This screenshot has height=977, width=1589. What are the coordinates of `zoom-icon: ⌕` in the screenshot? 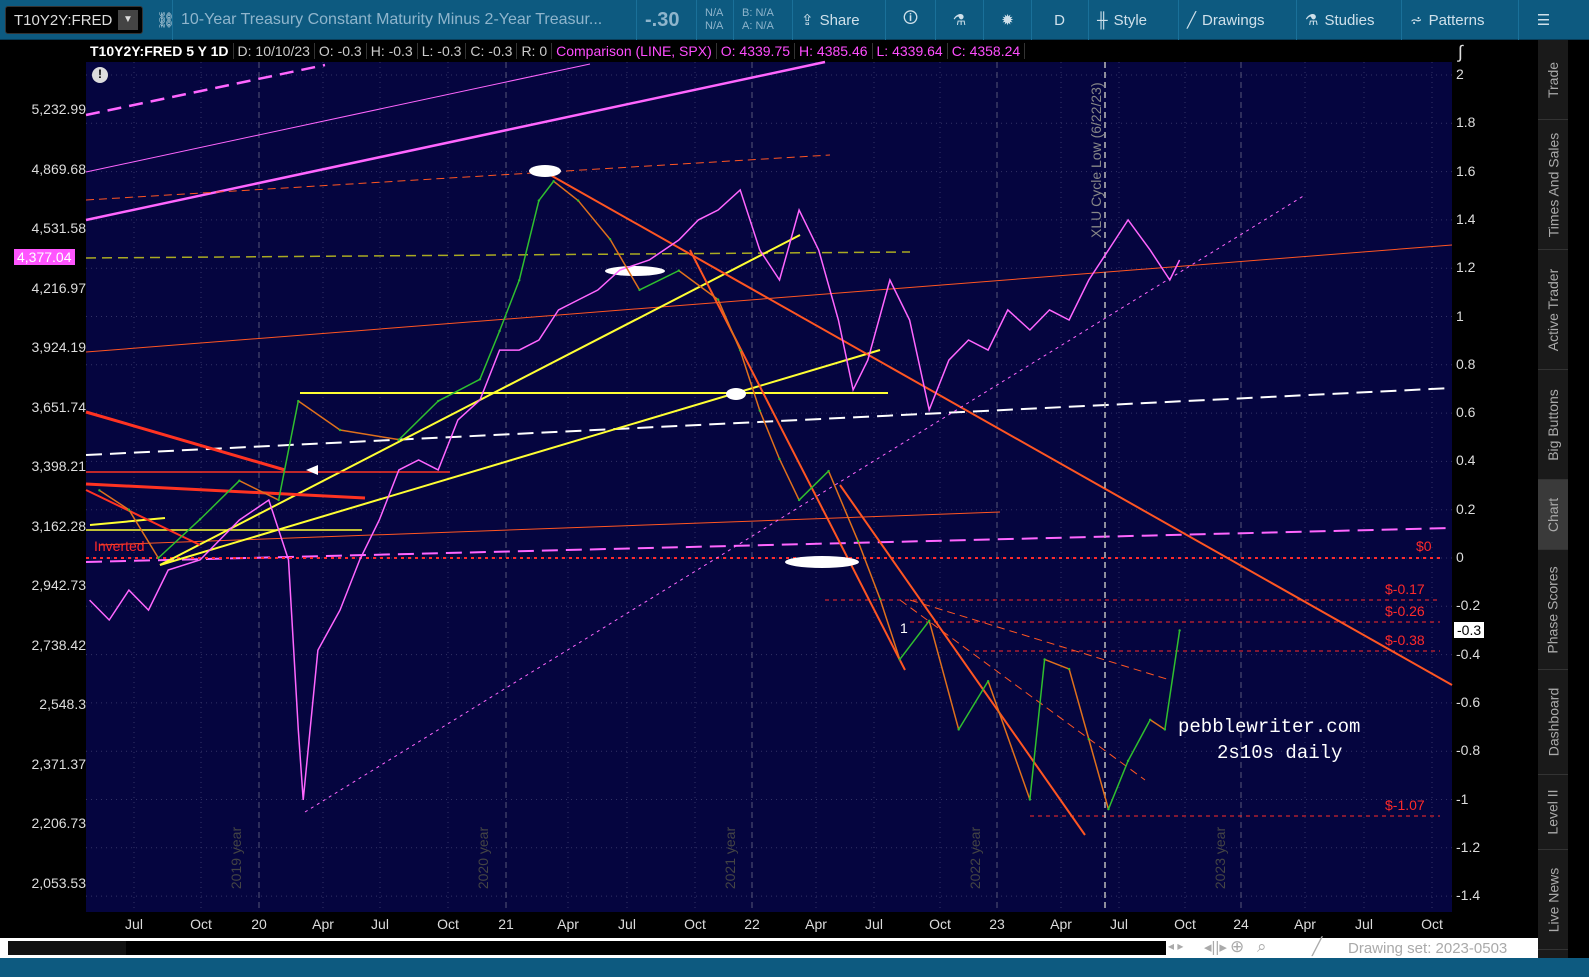 It's located at (1262, 947).